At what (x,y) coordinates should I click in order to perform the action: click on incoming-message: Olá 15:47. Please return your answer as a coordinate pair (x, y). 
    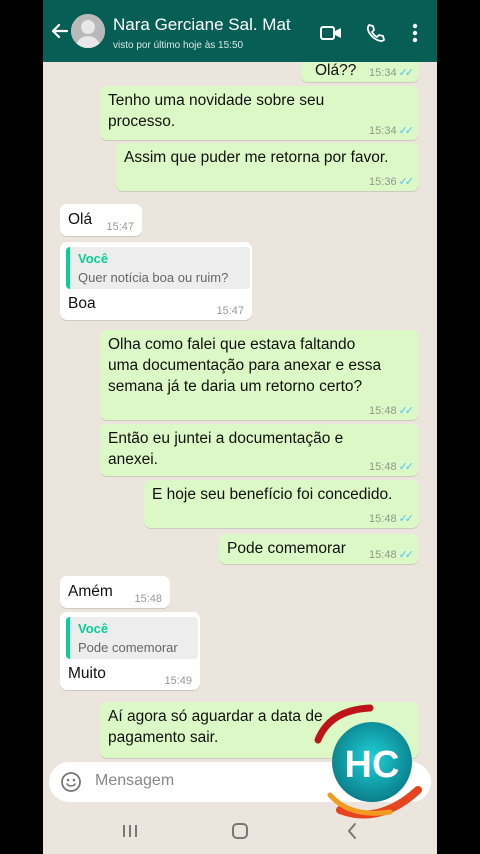
    Looking at the image, I should click on (101, 220).